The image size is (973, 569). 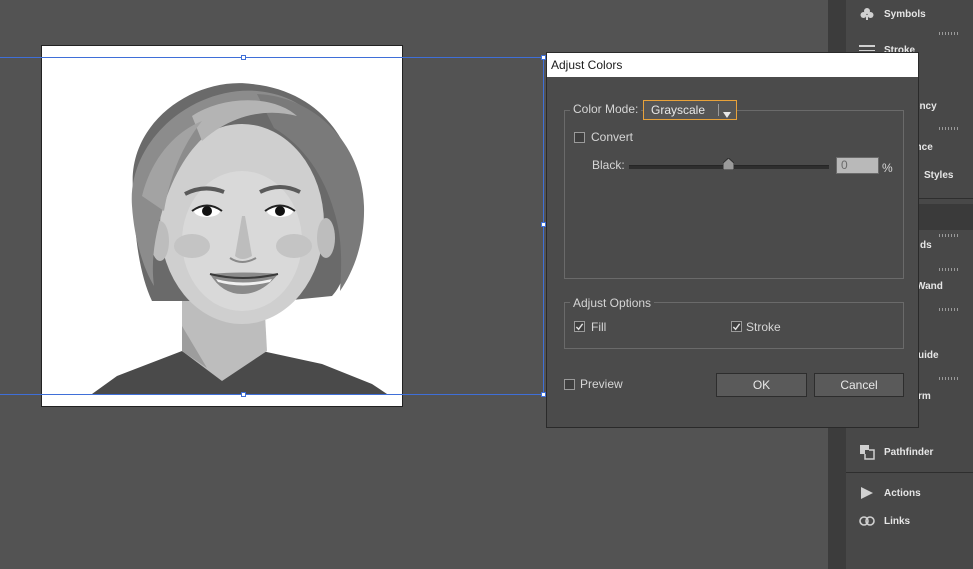 What do you see at coordinates (857, 165) in the screenshot?
I see `black-value-input: 0` at bounding box center [857, 165].